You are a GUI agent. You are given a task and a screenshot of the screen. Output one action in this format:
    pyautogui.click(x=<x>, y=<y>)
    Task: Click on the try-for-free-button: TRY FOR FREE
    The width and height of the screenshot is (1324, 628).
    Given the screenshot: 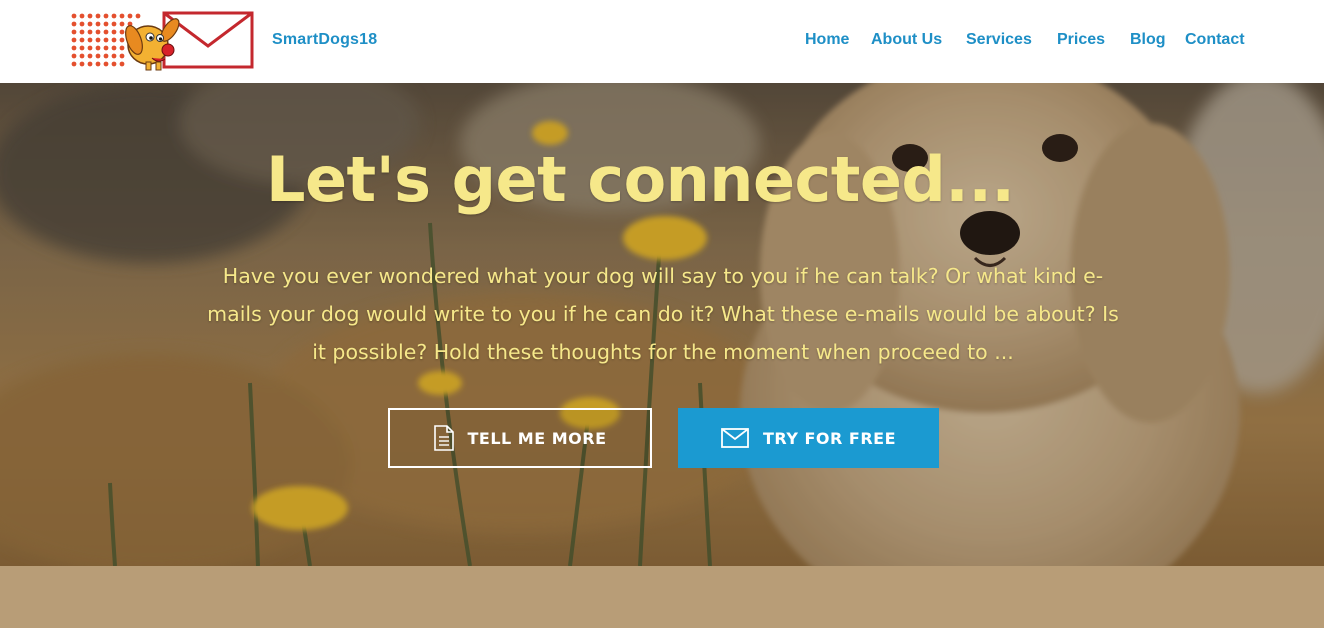 What is the action you would take?
    pyautogui.click(x=808, y=438)
    